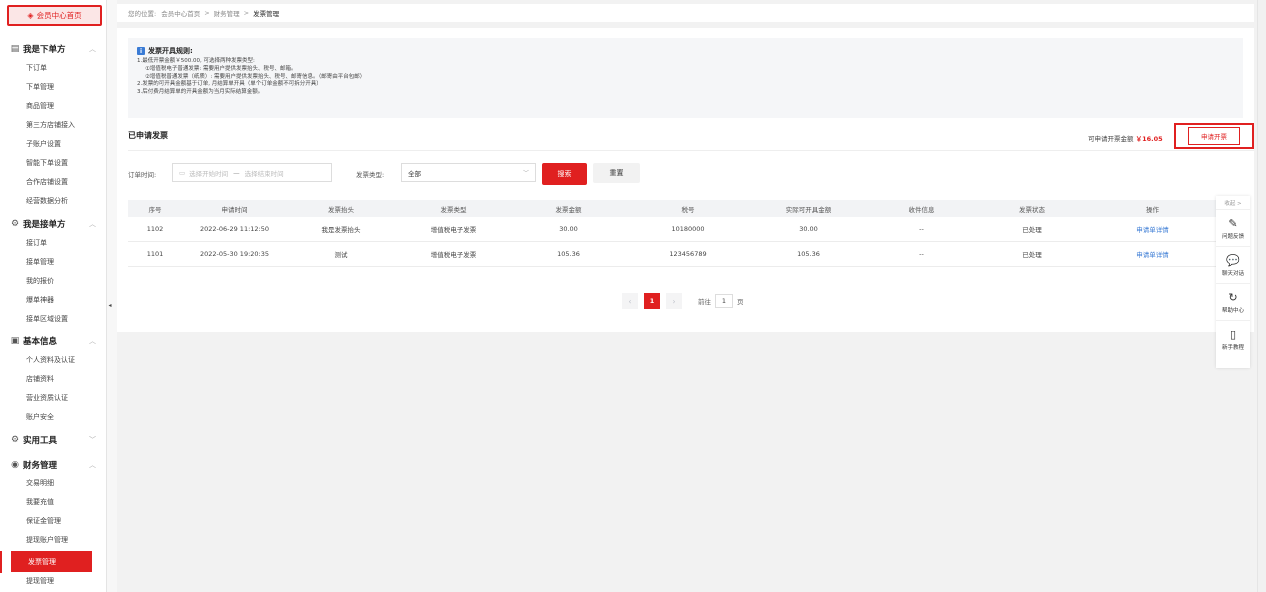 The width and height of the screenshot is (1266, 592). Describe the element at coordinates (15, 341) in the screenshot. I see `profile-card-icon: ▣` at that location.